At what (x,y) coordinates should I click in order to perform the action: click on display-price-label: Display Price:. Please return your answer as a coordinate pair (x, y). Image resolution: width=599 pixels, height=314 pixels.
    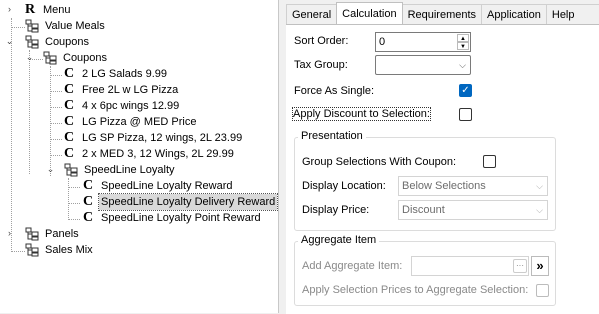
    Looking at the image, I should click on (336, 210).